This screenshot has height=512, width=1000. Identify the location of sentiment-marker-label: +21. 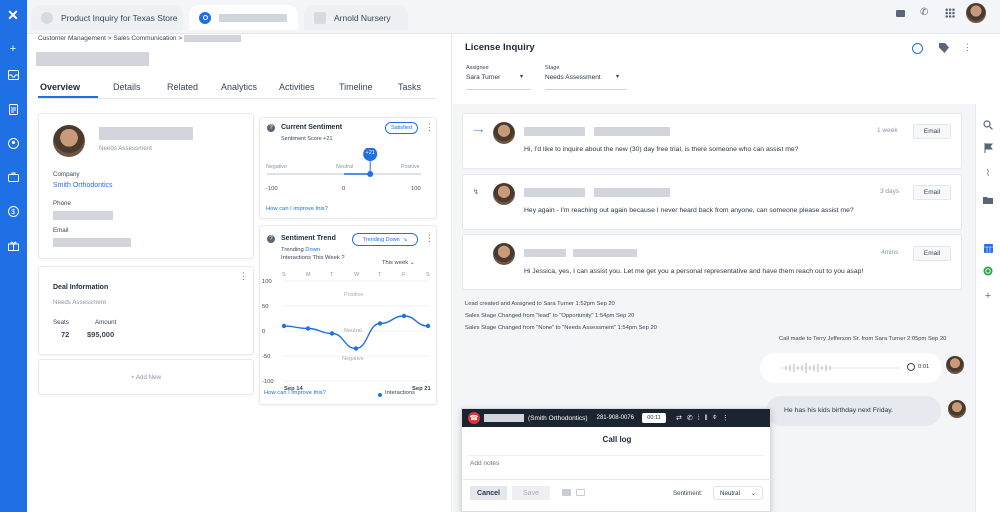
(370, 153).